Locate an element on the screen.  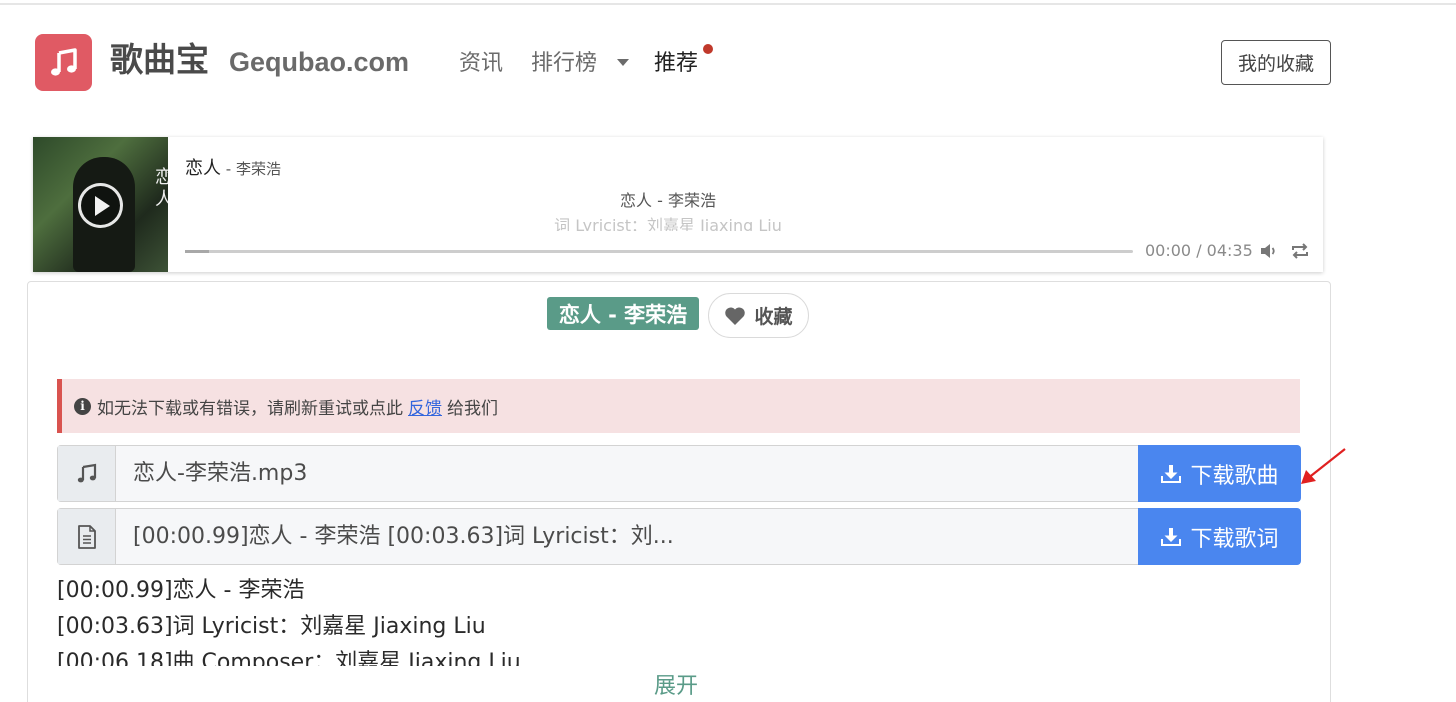
nav-ranking: 排行榜 is located at coordinates (564, 64).